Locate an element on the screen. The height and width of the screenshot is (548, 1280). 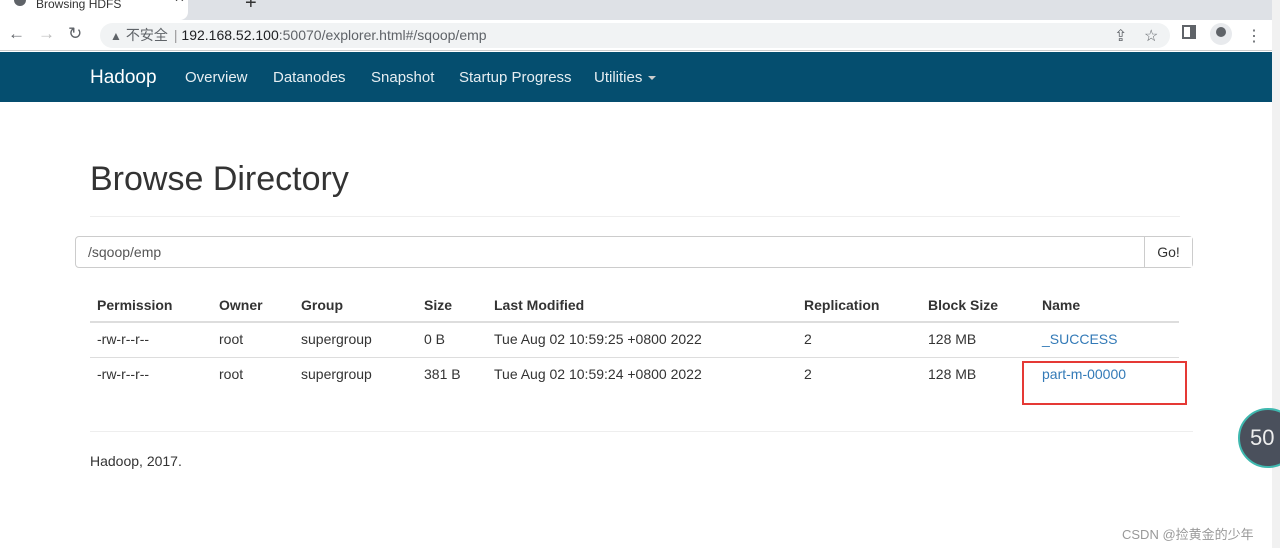
new-tab-button: + is located at coordinates (251, 7).